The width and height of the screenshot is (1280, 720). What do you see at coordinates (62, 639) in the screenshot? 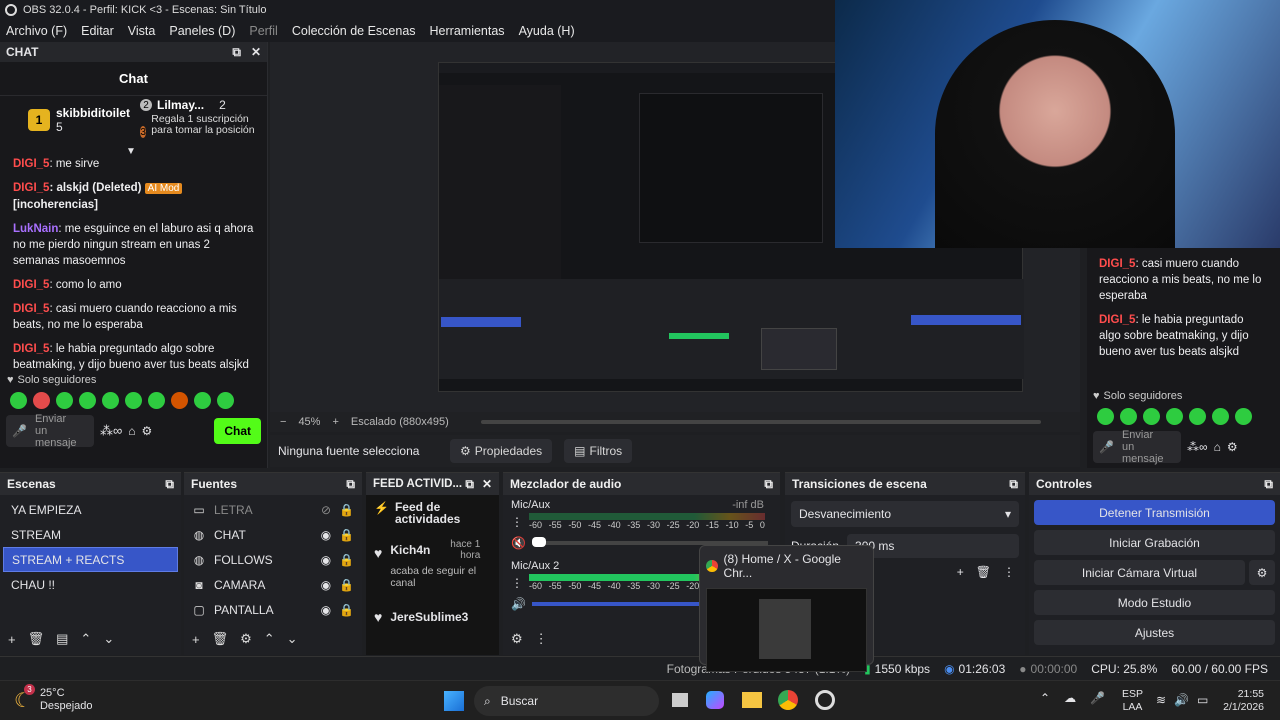
I see `filter-icon: ▤` at bounding box center [62, 639].